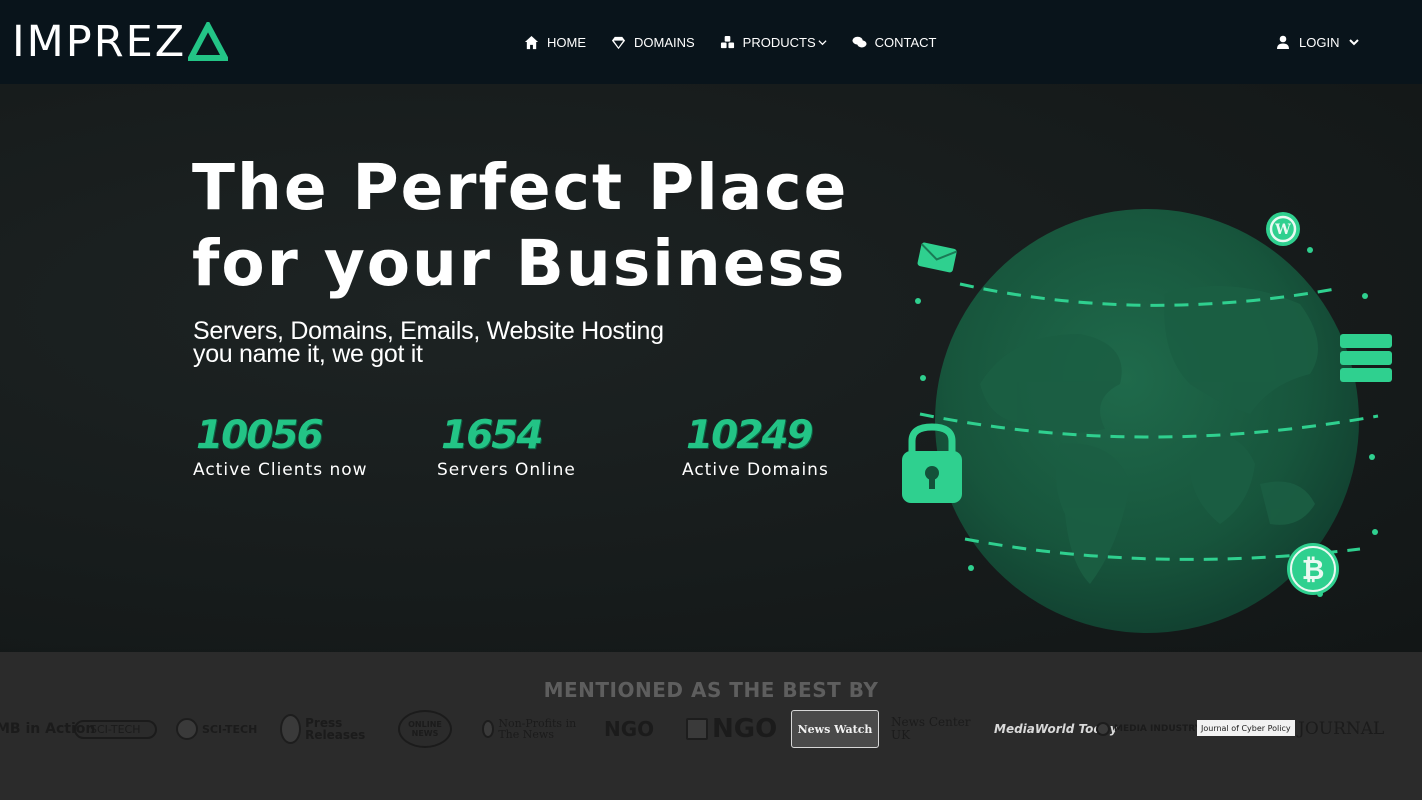 Image resolution: width=1422 pixels, height=800 pixels. I want to click on nav-products: PRODUCTS, so click(773, 42).